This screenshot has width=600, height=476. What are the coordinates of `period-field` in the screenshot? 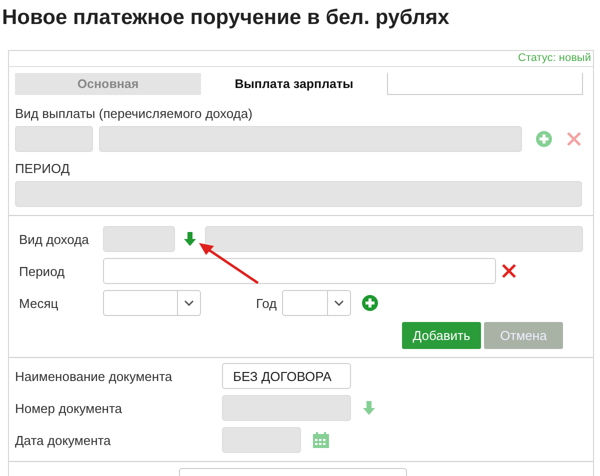 It's located at (299, 271).